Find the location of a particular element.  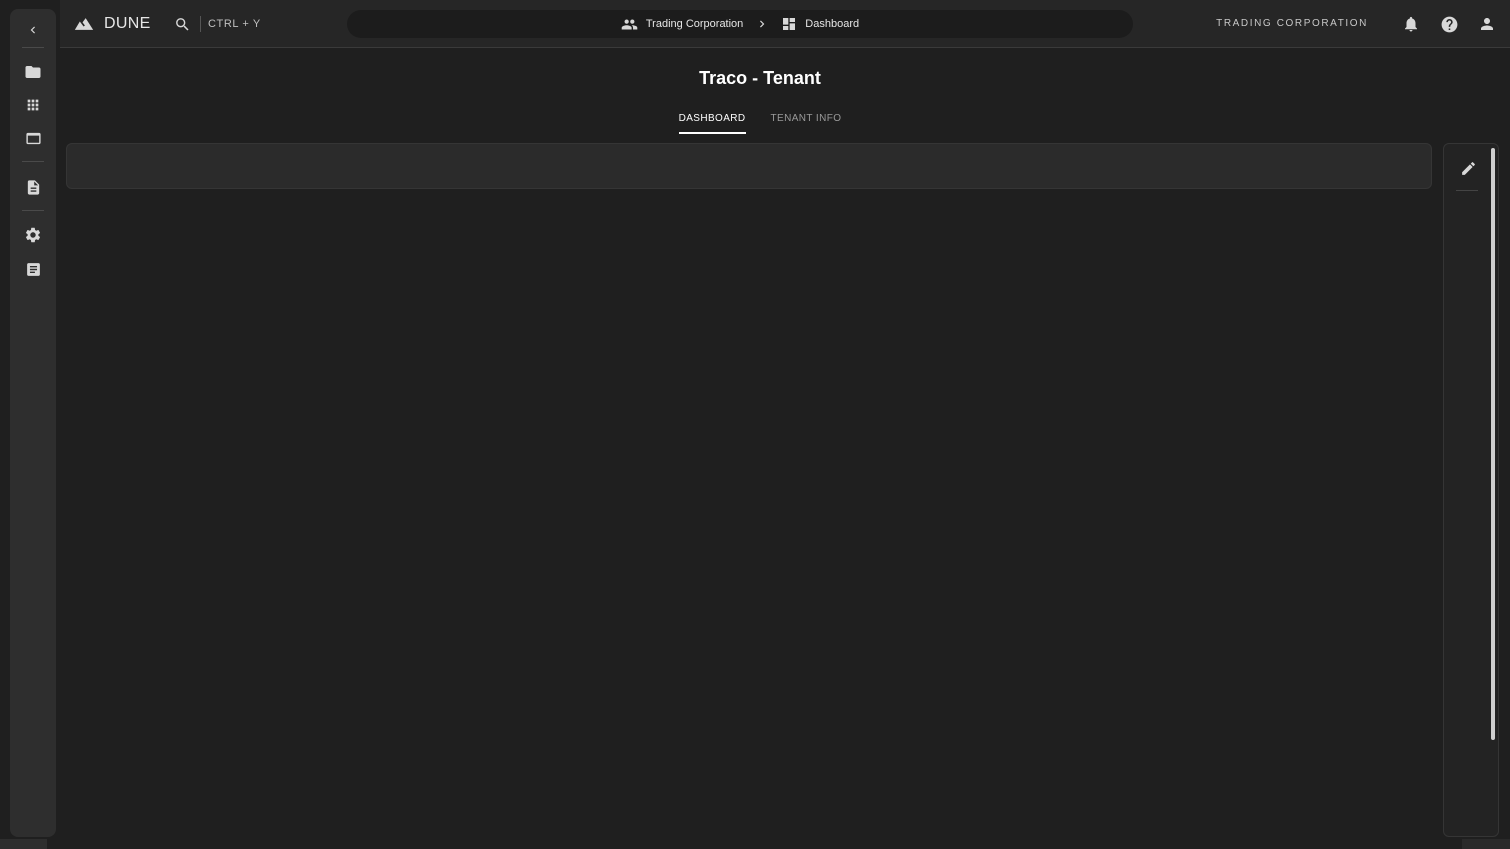

mountain-icon is located at coordinates (84, 24).